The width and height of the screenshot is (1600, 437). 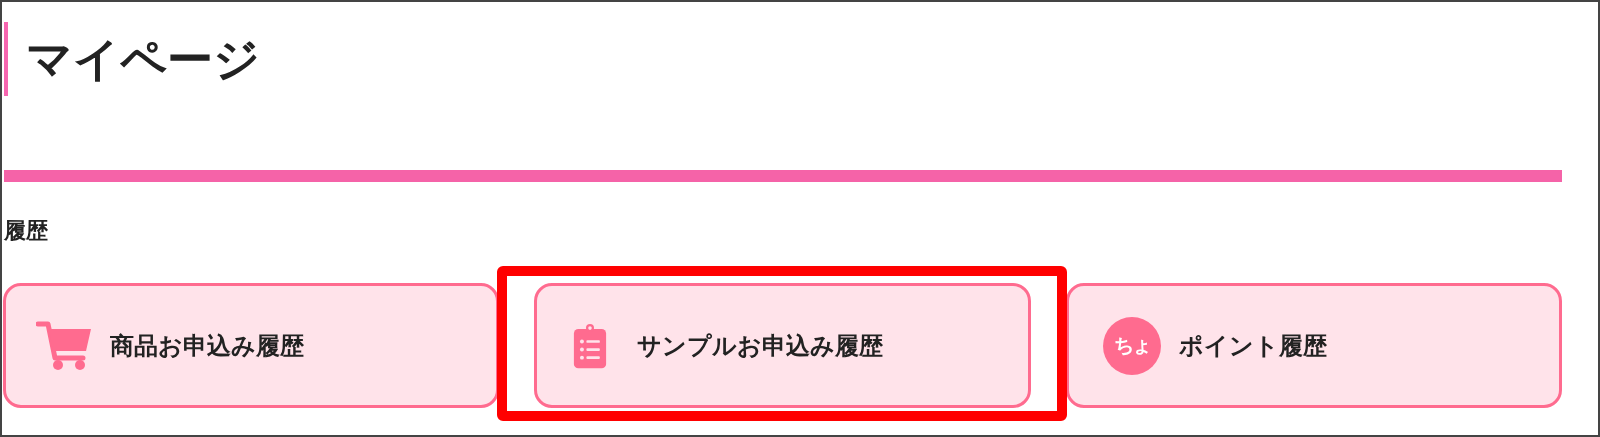 What do you see at coordinates (1131, 345) in the screenshot?
I see `point-badge-icon: ちょ` at bounding box center [1131, 345].